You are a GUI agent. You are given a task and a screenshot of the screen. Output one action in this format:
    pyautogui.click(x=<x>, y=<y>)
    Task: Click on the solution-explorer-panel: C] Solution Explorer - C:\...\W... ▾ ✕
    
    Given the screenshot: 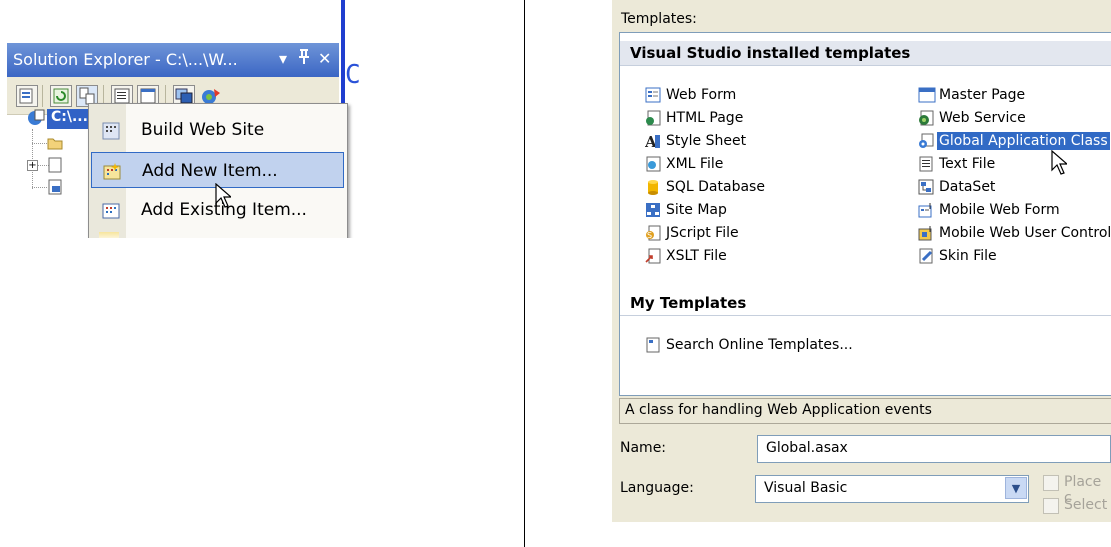 What is the action you would take?
    pyautogui.click(x=183, y=119)
    